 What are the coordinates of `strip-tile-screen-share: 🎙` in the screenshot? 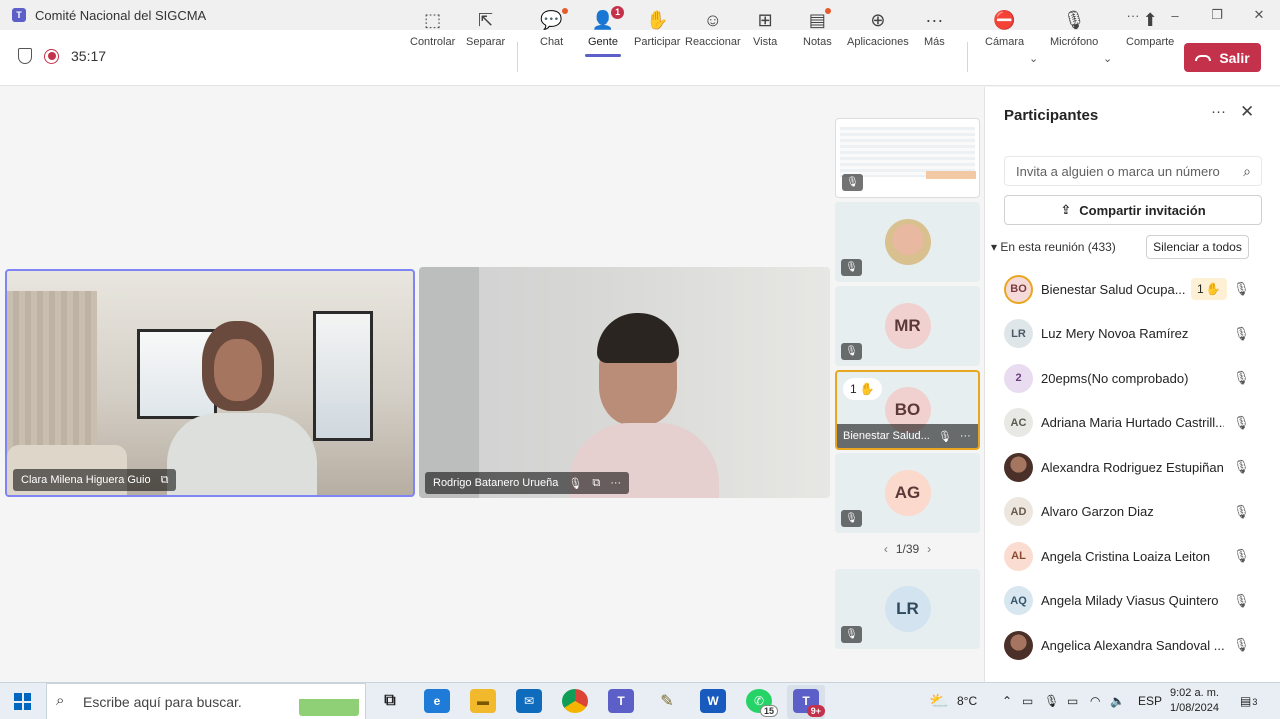 It's located at (907, 158).